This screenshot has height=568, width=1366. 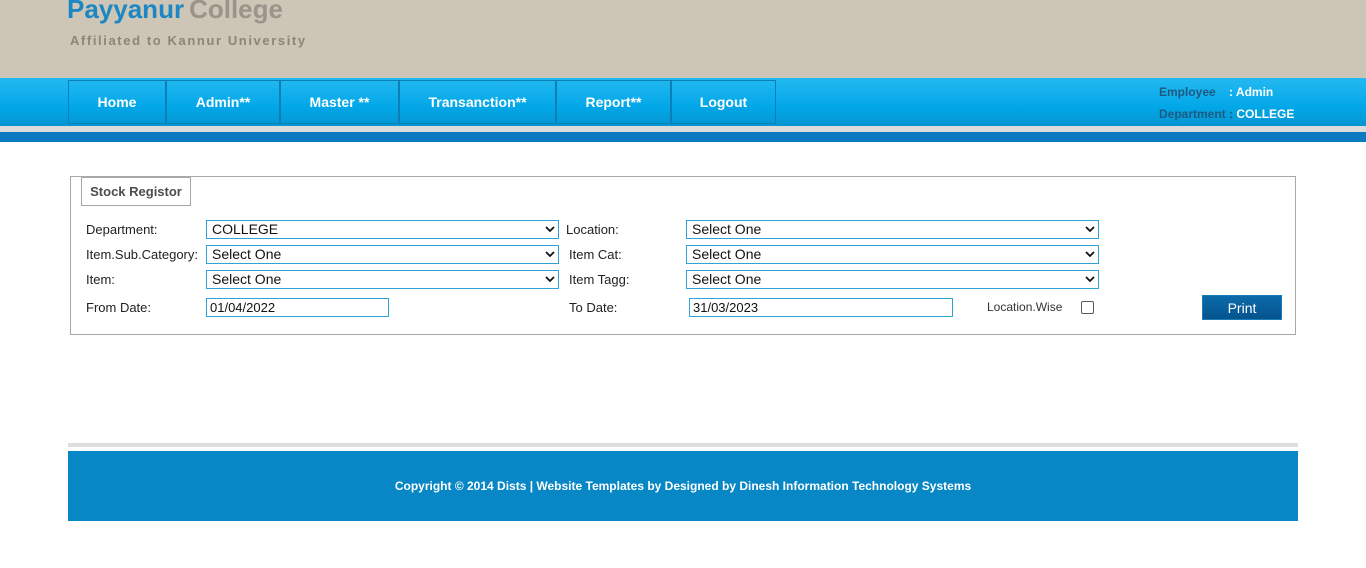 What do you see at coordinates (122, 229) in the screenshot?
I see `department-field-label: Department:` at bounding box center [122, 229].